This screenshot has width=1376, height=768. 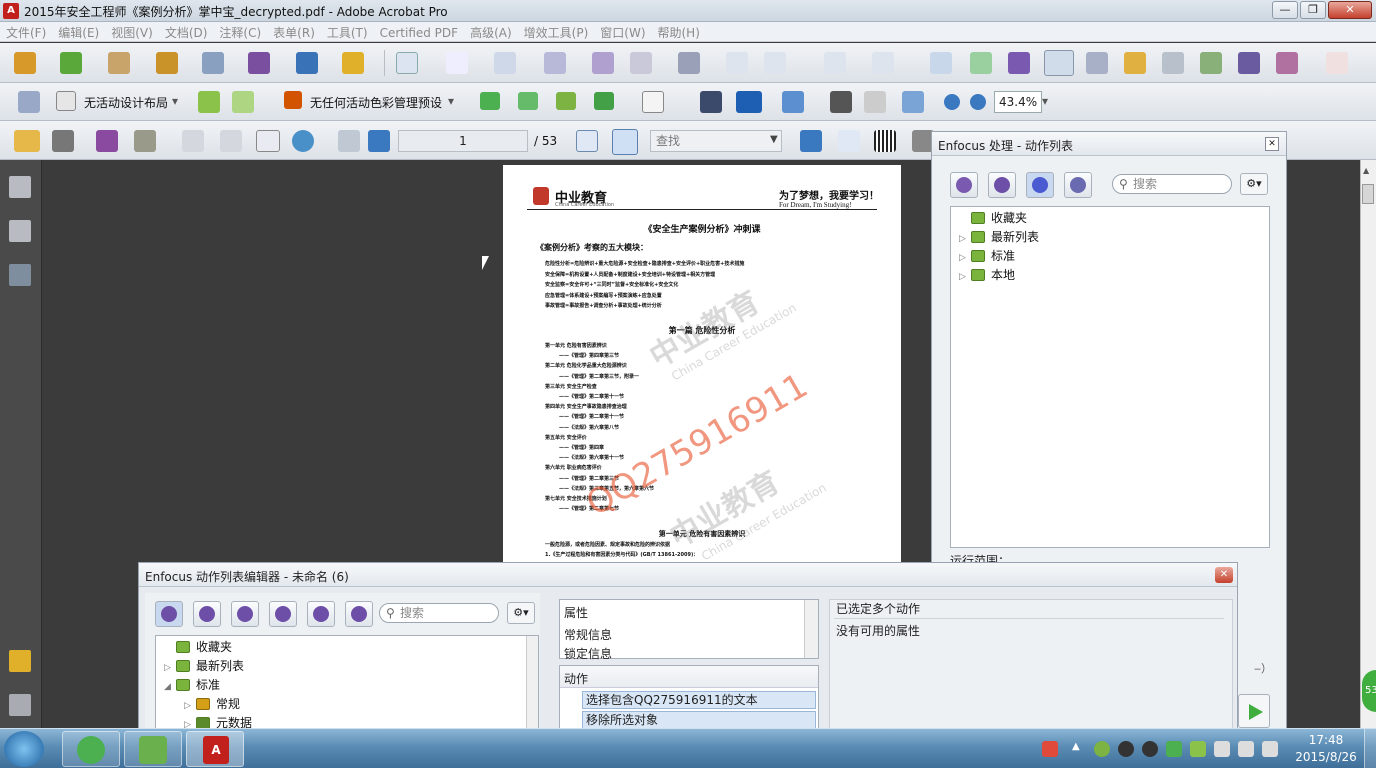 I want to click on crop-icon, so click(x=737, y=63).